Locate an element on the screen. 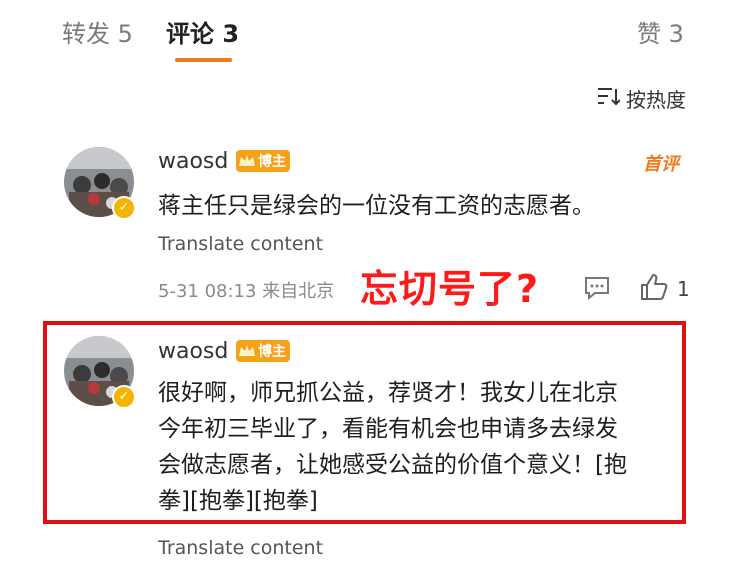  sort-by-hot-button: 按热度 is located at coordinates (641, 98).